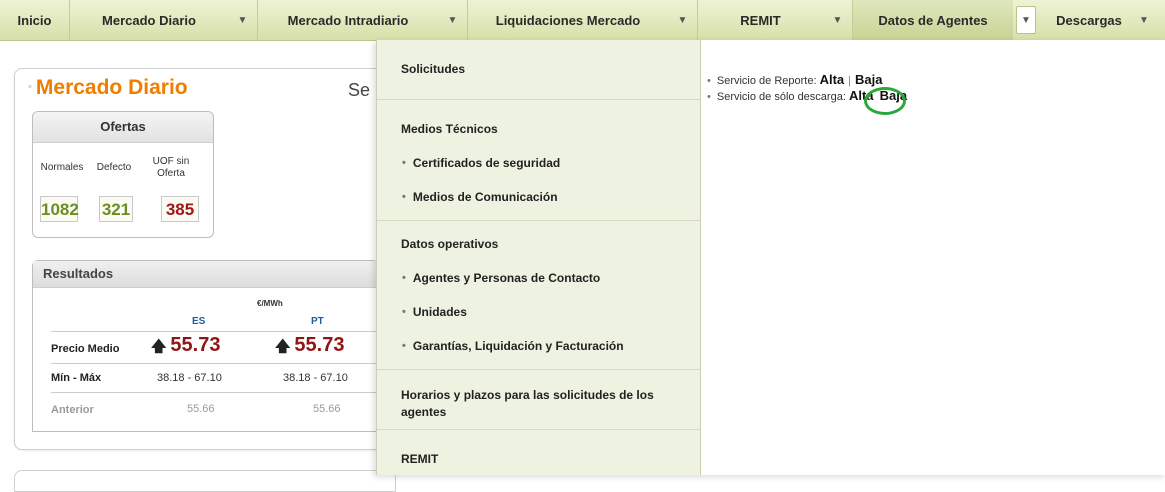  Describe the element at coordinates (1089, 20) in the screenshot. I see `nav-descargas: Descargas` at that location.